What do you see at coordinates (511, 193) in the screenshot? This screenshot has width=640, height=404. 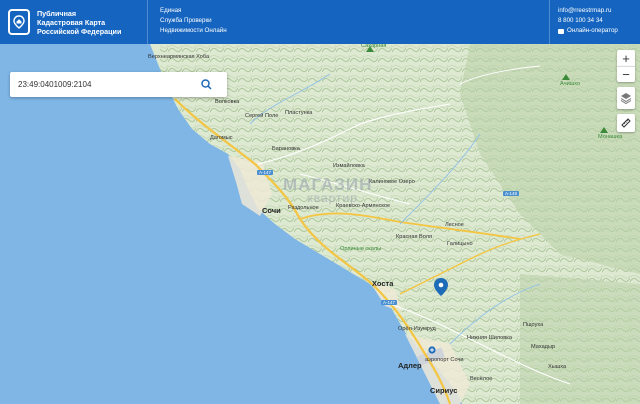 I see `road-sign: А-148` at bounding box center [511, 193].